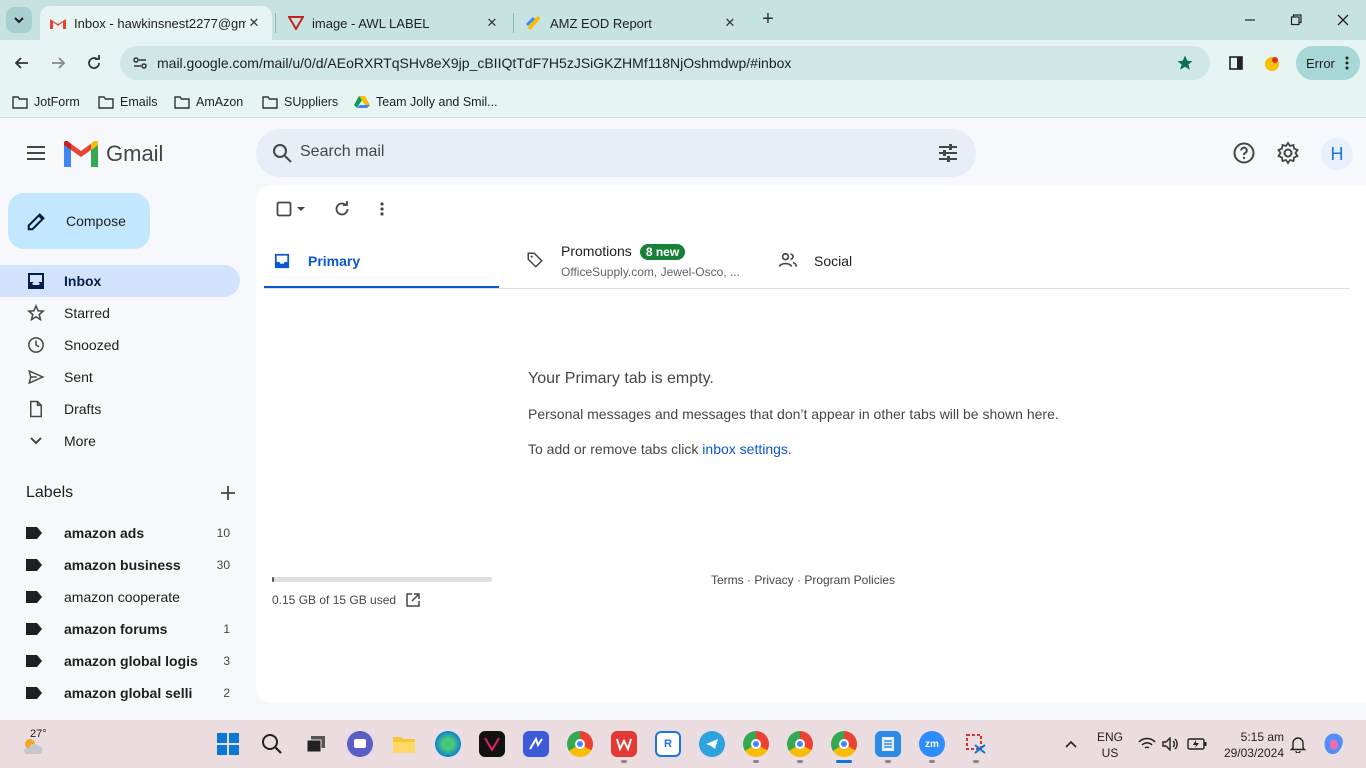  I want to click on battery-status, so click(1197, 744).